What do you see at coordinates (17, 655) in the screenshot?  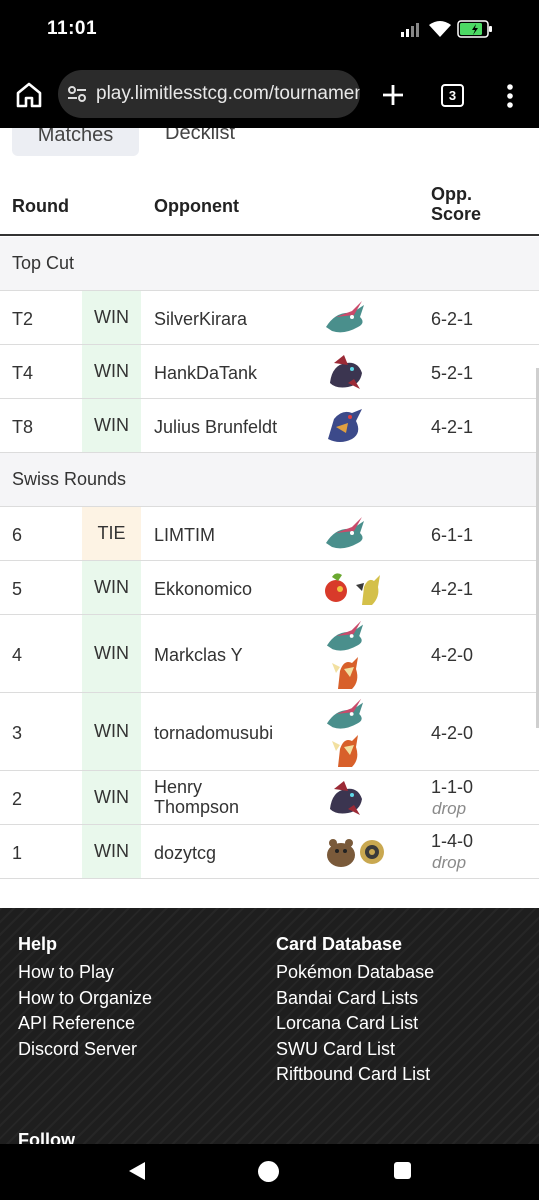 I see `round-cell: 4` at bounding box center [17, 655].